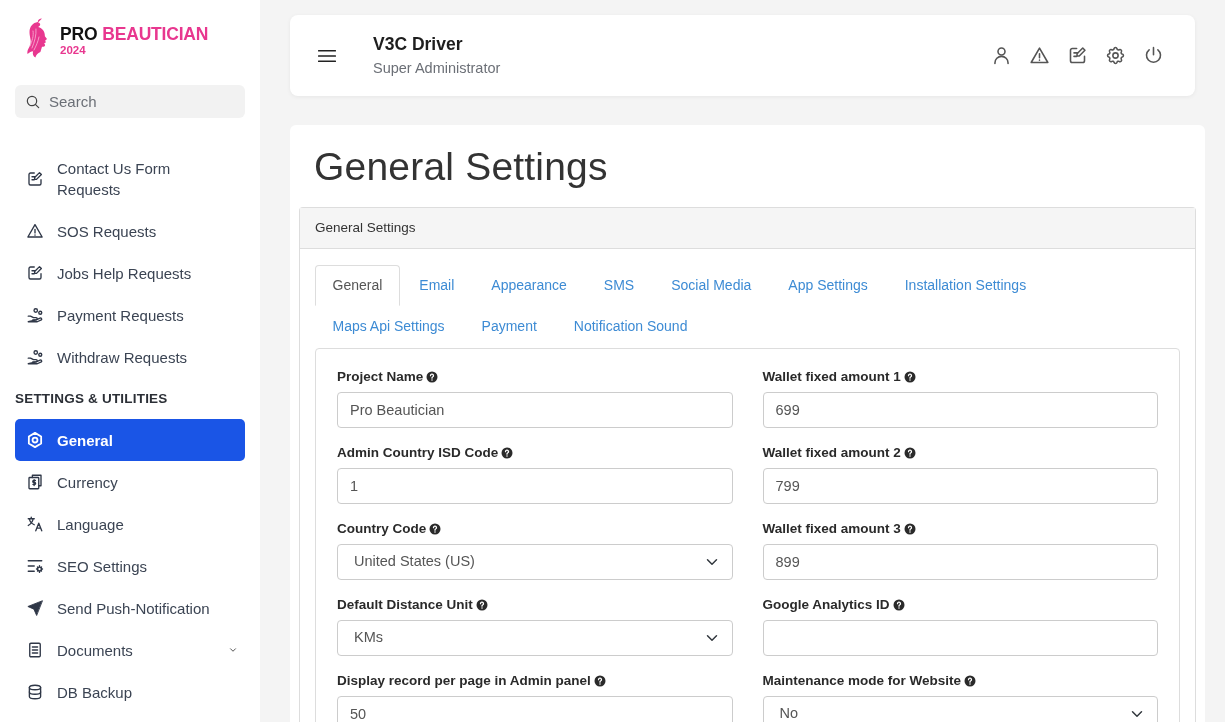 The height and width of the screenshot is (722, 1225). What do you see at coordinates (405, 605) in the screenshot?
I see `field-label: Default Distance Unit` at bounding box center [405, 605].